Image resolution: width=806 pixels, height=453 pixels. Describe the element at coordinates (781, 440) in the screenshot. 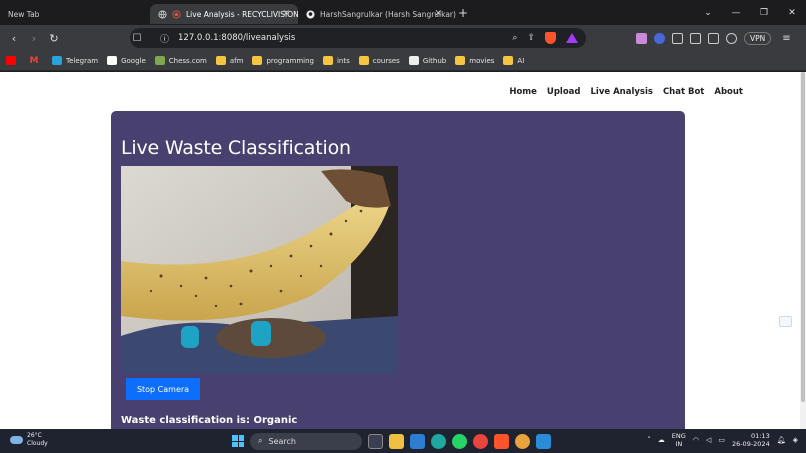

I see `notification-bell-icon: 🔔︎` at that location.